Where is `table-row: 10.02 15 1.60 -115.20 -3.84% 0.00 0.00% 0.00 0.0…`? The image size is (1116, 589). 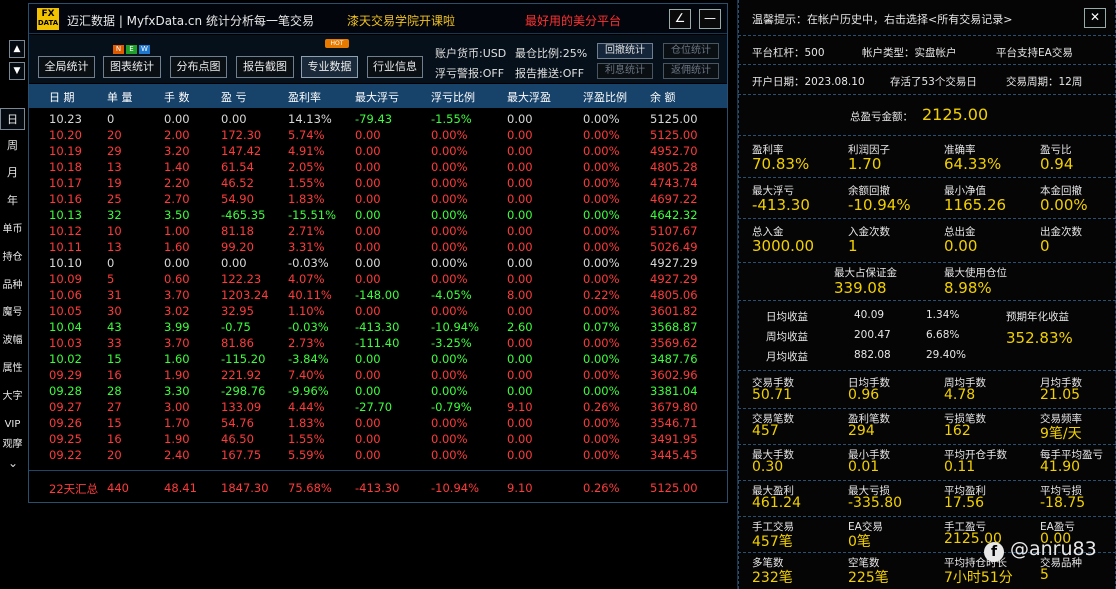
table-row: 10.02 15 1.60 -115.20 -3.84% 0.00 0.00% 0.00 0.0… is located at coordinates (378, 359).